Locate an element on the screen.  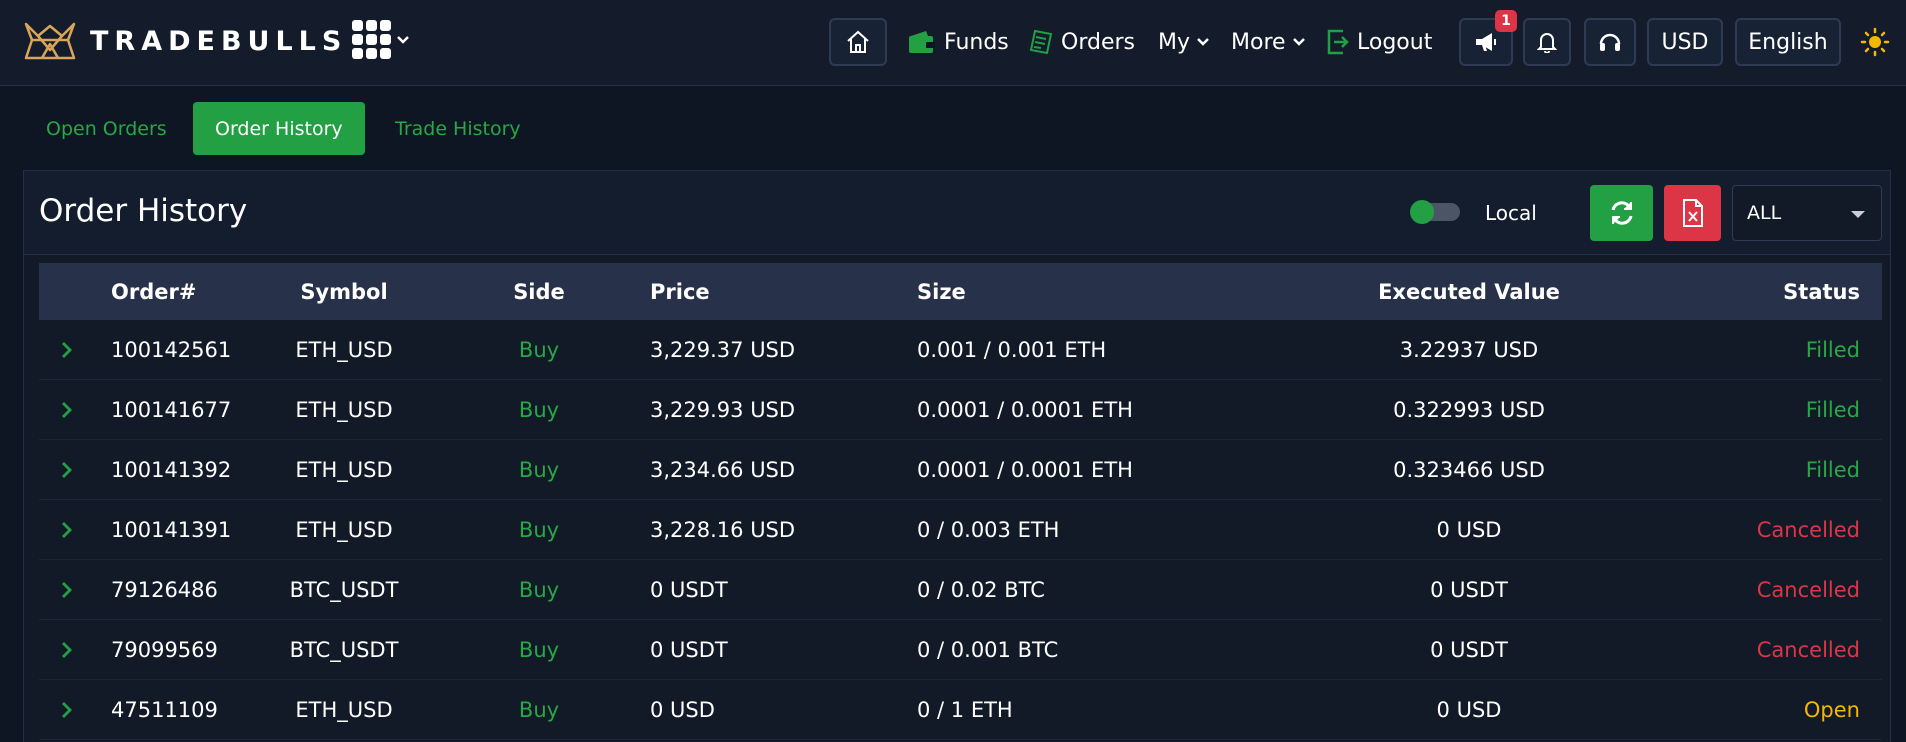
my-menu: My is located at coordinates (1184, 42).